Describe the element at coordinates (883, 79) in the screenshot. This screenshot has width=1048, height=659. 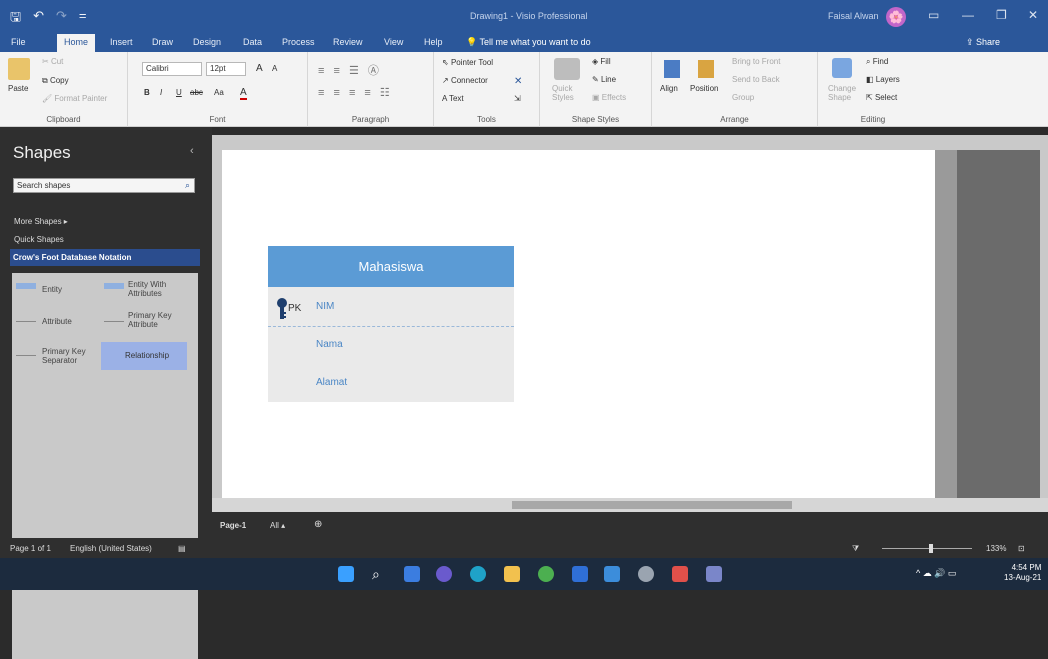
I see `layers-button: ◧ Layers` at that location.